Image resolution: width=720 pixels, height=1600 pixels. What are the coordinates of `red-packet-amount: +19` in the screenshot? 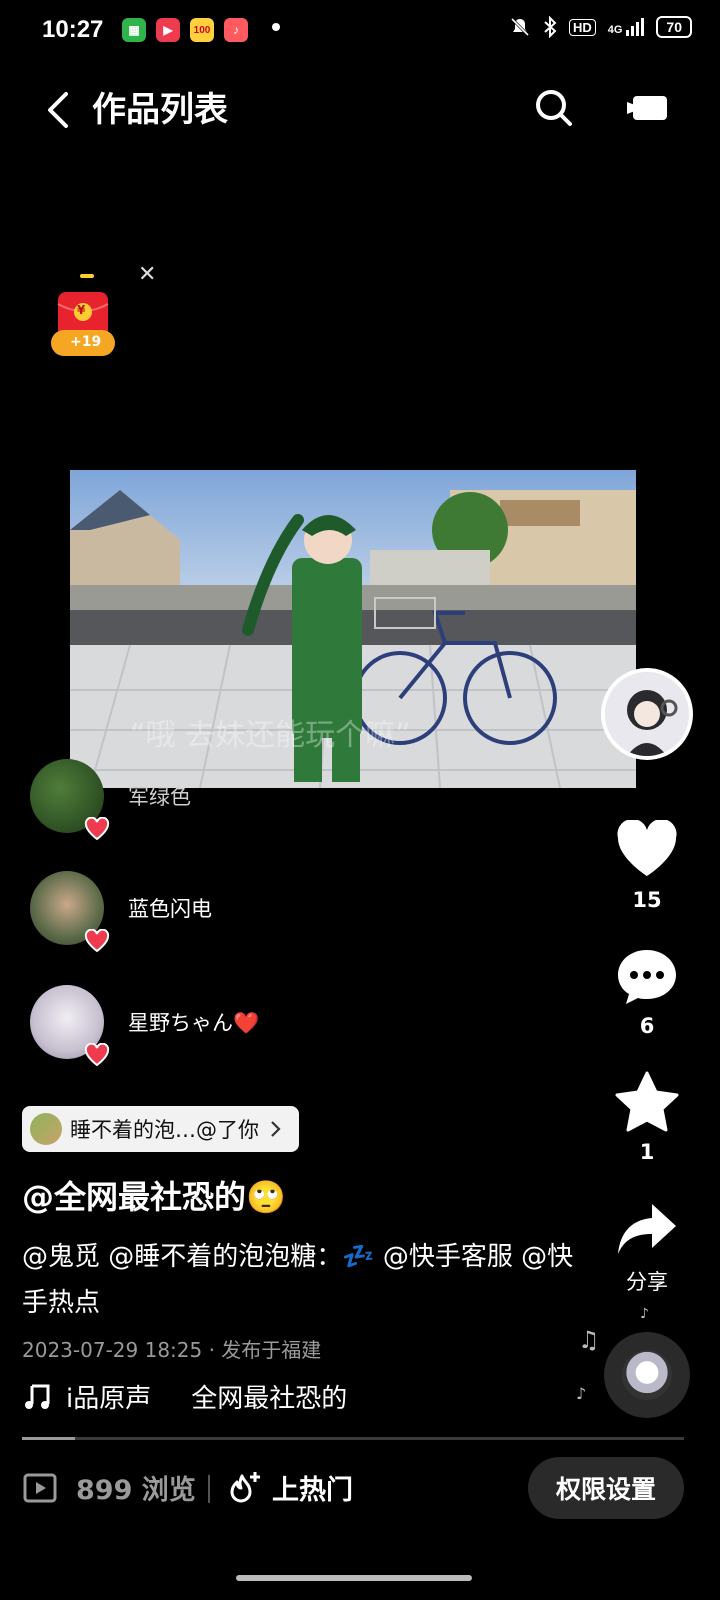 It's located at (86, 342).